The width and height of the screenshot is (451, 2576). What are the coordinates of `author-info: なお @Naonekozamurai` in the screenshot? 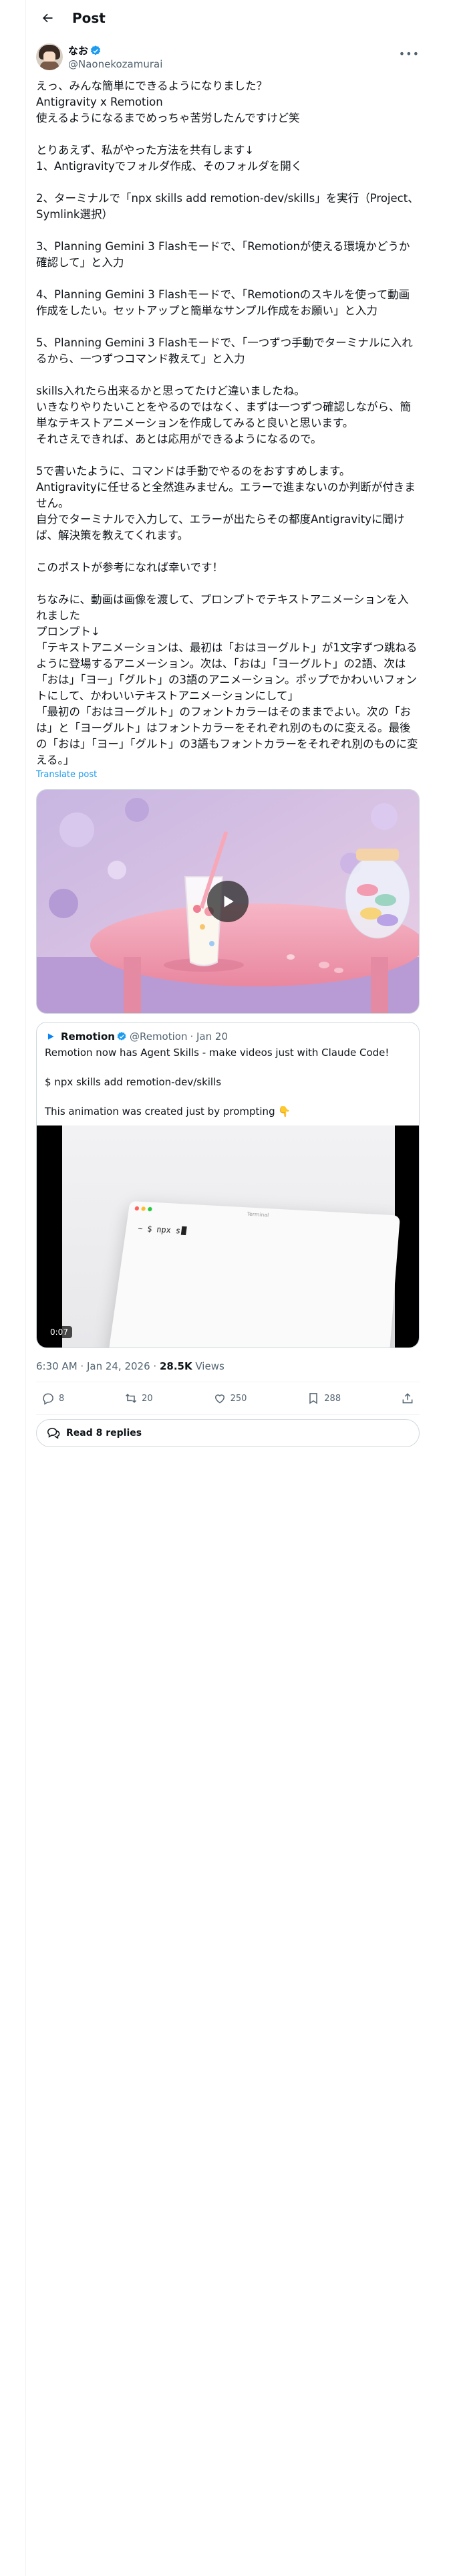 It's located at (115, 56).